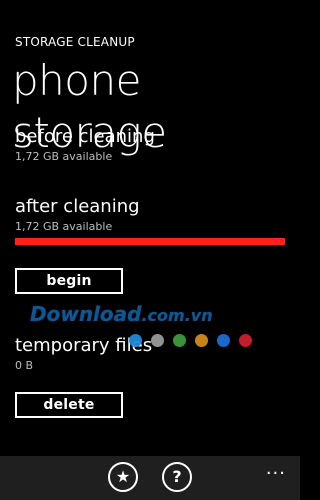 Image resolution: width=320 pixels, height=500 pixels. What do you see at coordinates (86, 314) in the screenshot?
I see `watermark-text: Download` at bounding box center [86, 314].